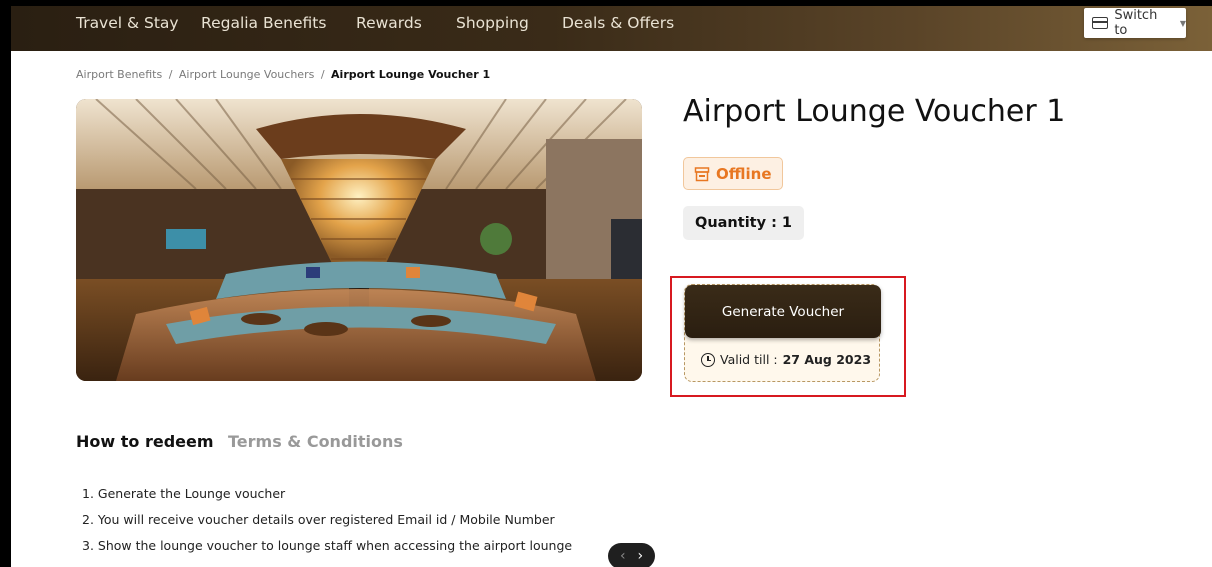 This screenshot has height=567, width=1212. I want to click on caret-down-icon: ▼, so click(1182, 23).